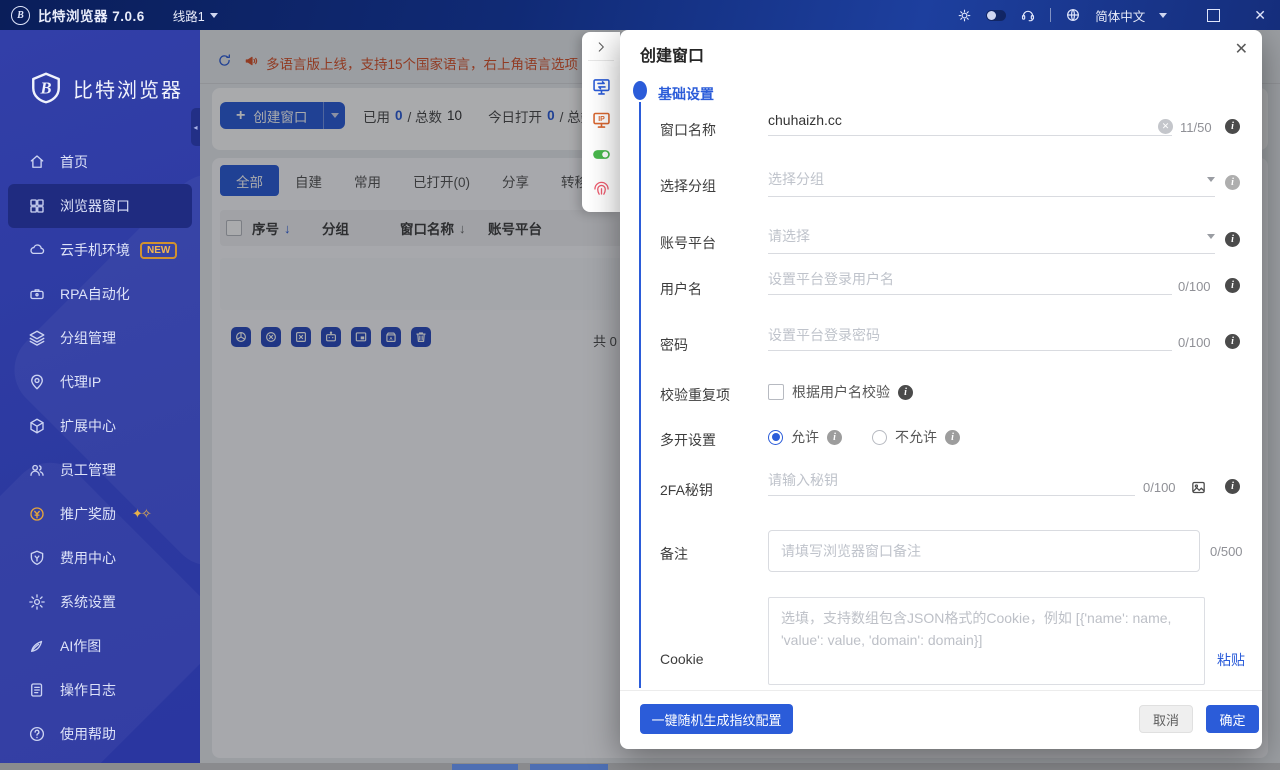 The height and width of the screenshot is (770, 1280). What do you see at coordinates (964, 15) in the screenshot?
I see `theme-sun-icon` at bounding box center [964, 15].